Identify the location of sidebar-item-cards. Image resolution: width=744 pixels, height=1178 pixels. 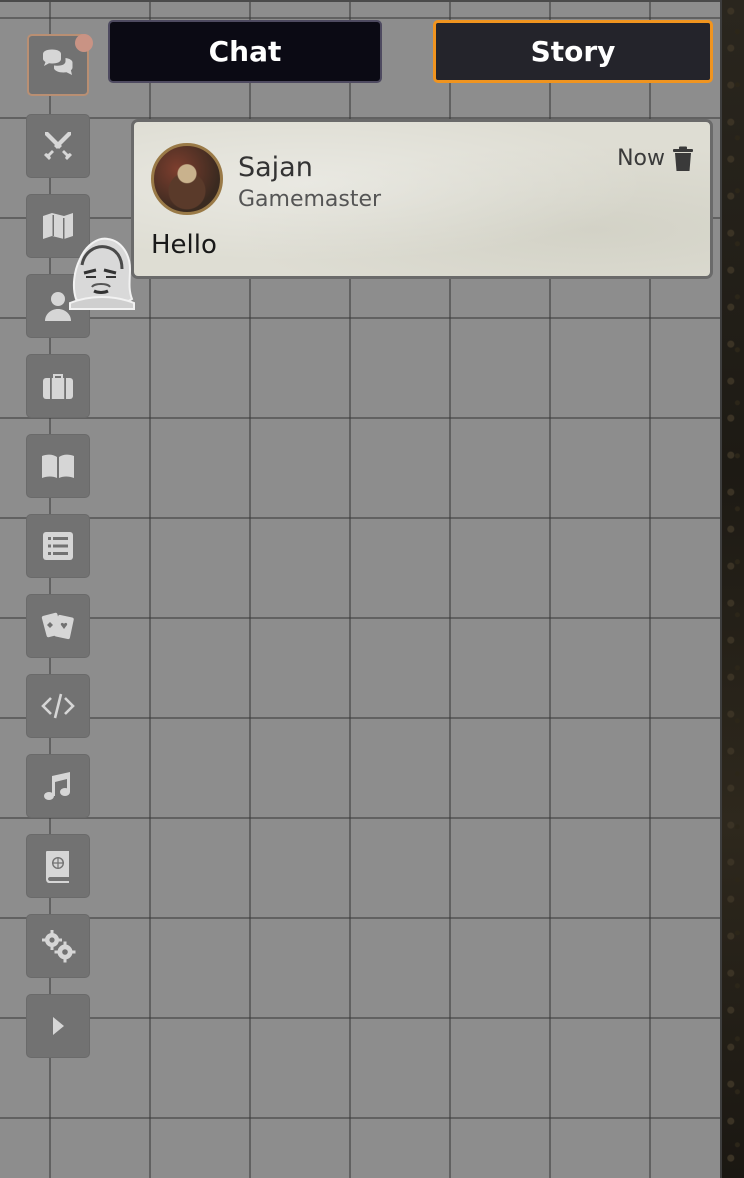
(58, 626).